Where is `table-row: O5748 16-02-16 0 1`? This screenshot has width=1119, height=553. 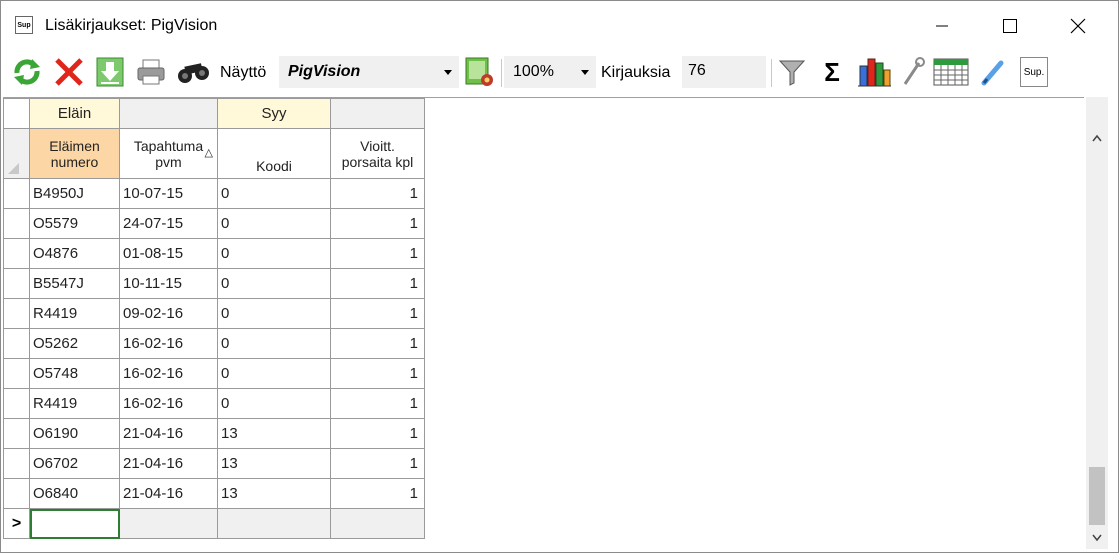 table-row: O5748 16-02-16 0 1 is located at coordinates (214, 373).